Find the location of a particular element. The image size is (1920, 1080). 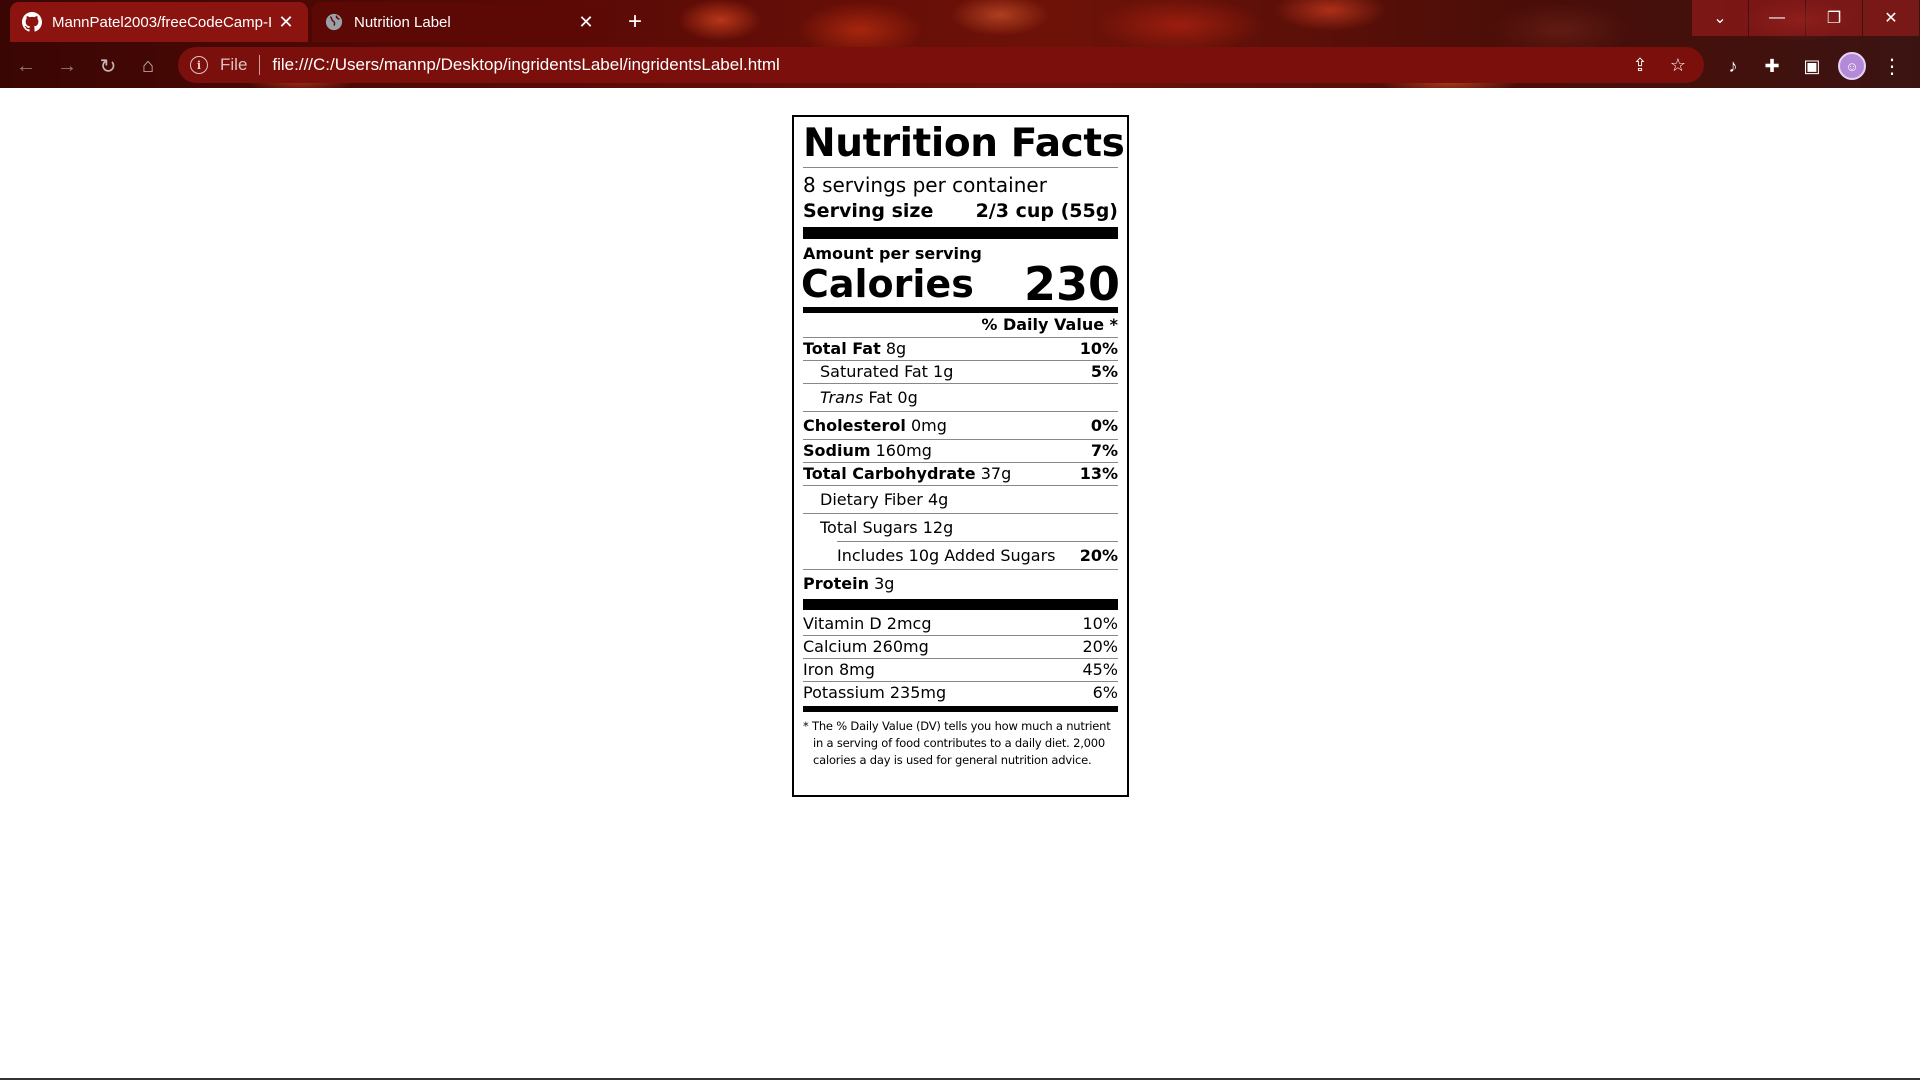

github-icon is located at coordinates (32, 22).